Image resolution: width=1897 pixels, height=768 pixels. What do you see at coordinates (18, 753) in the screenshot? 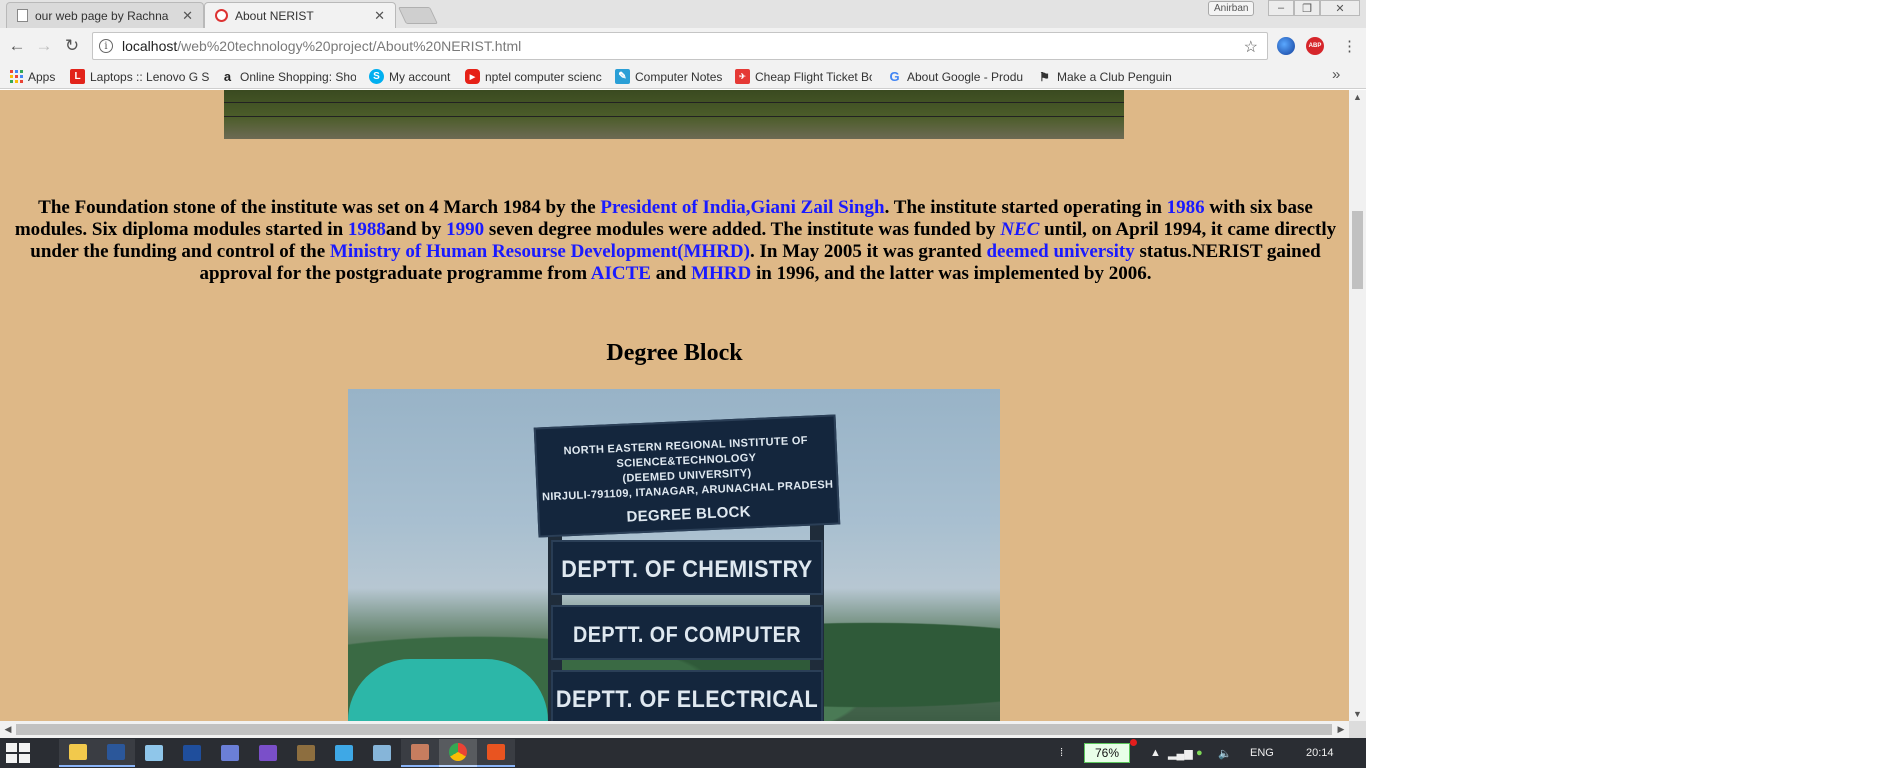
I see `windows-start-icon` at bounding box center [18, 753].